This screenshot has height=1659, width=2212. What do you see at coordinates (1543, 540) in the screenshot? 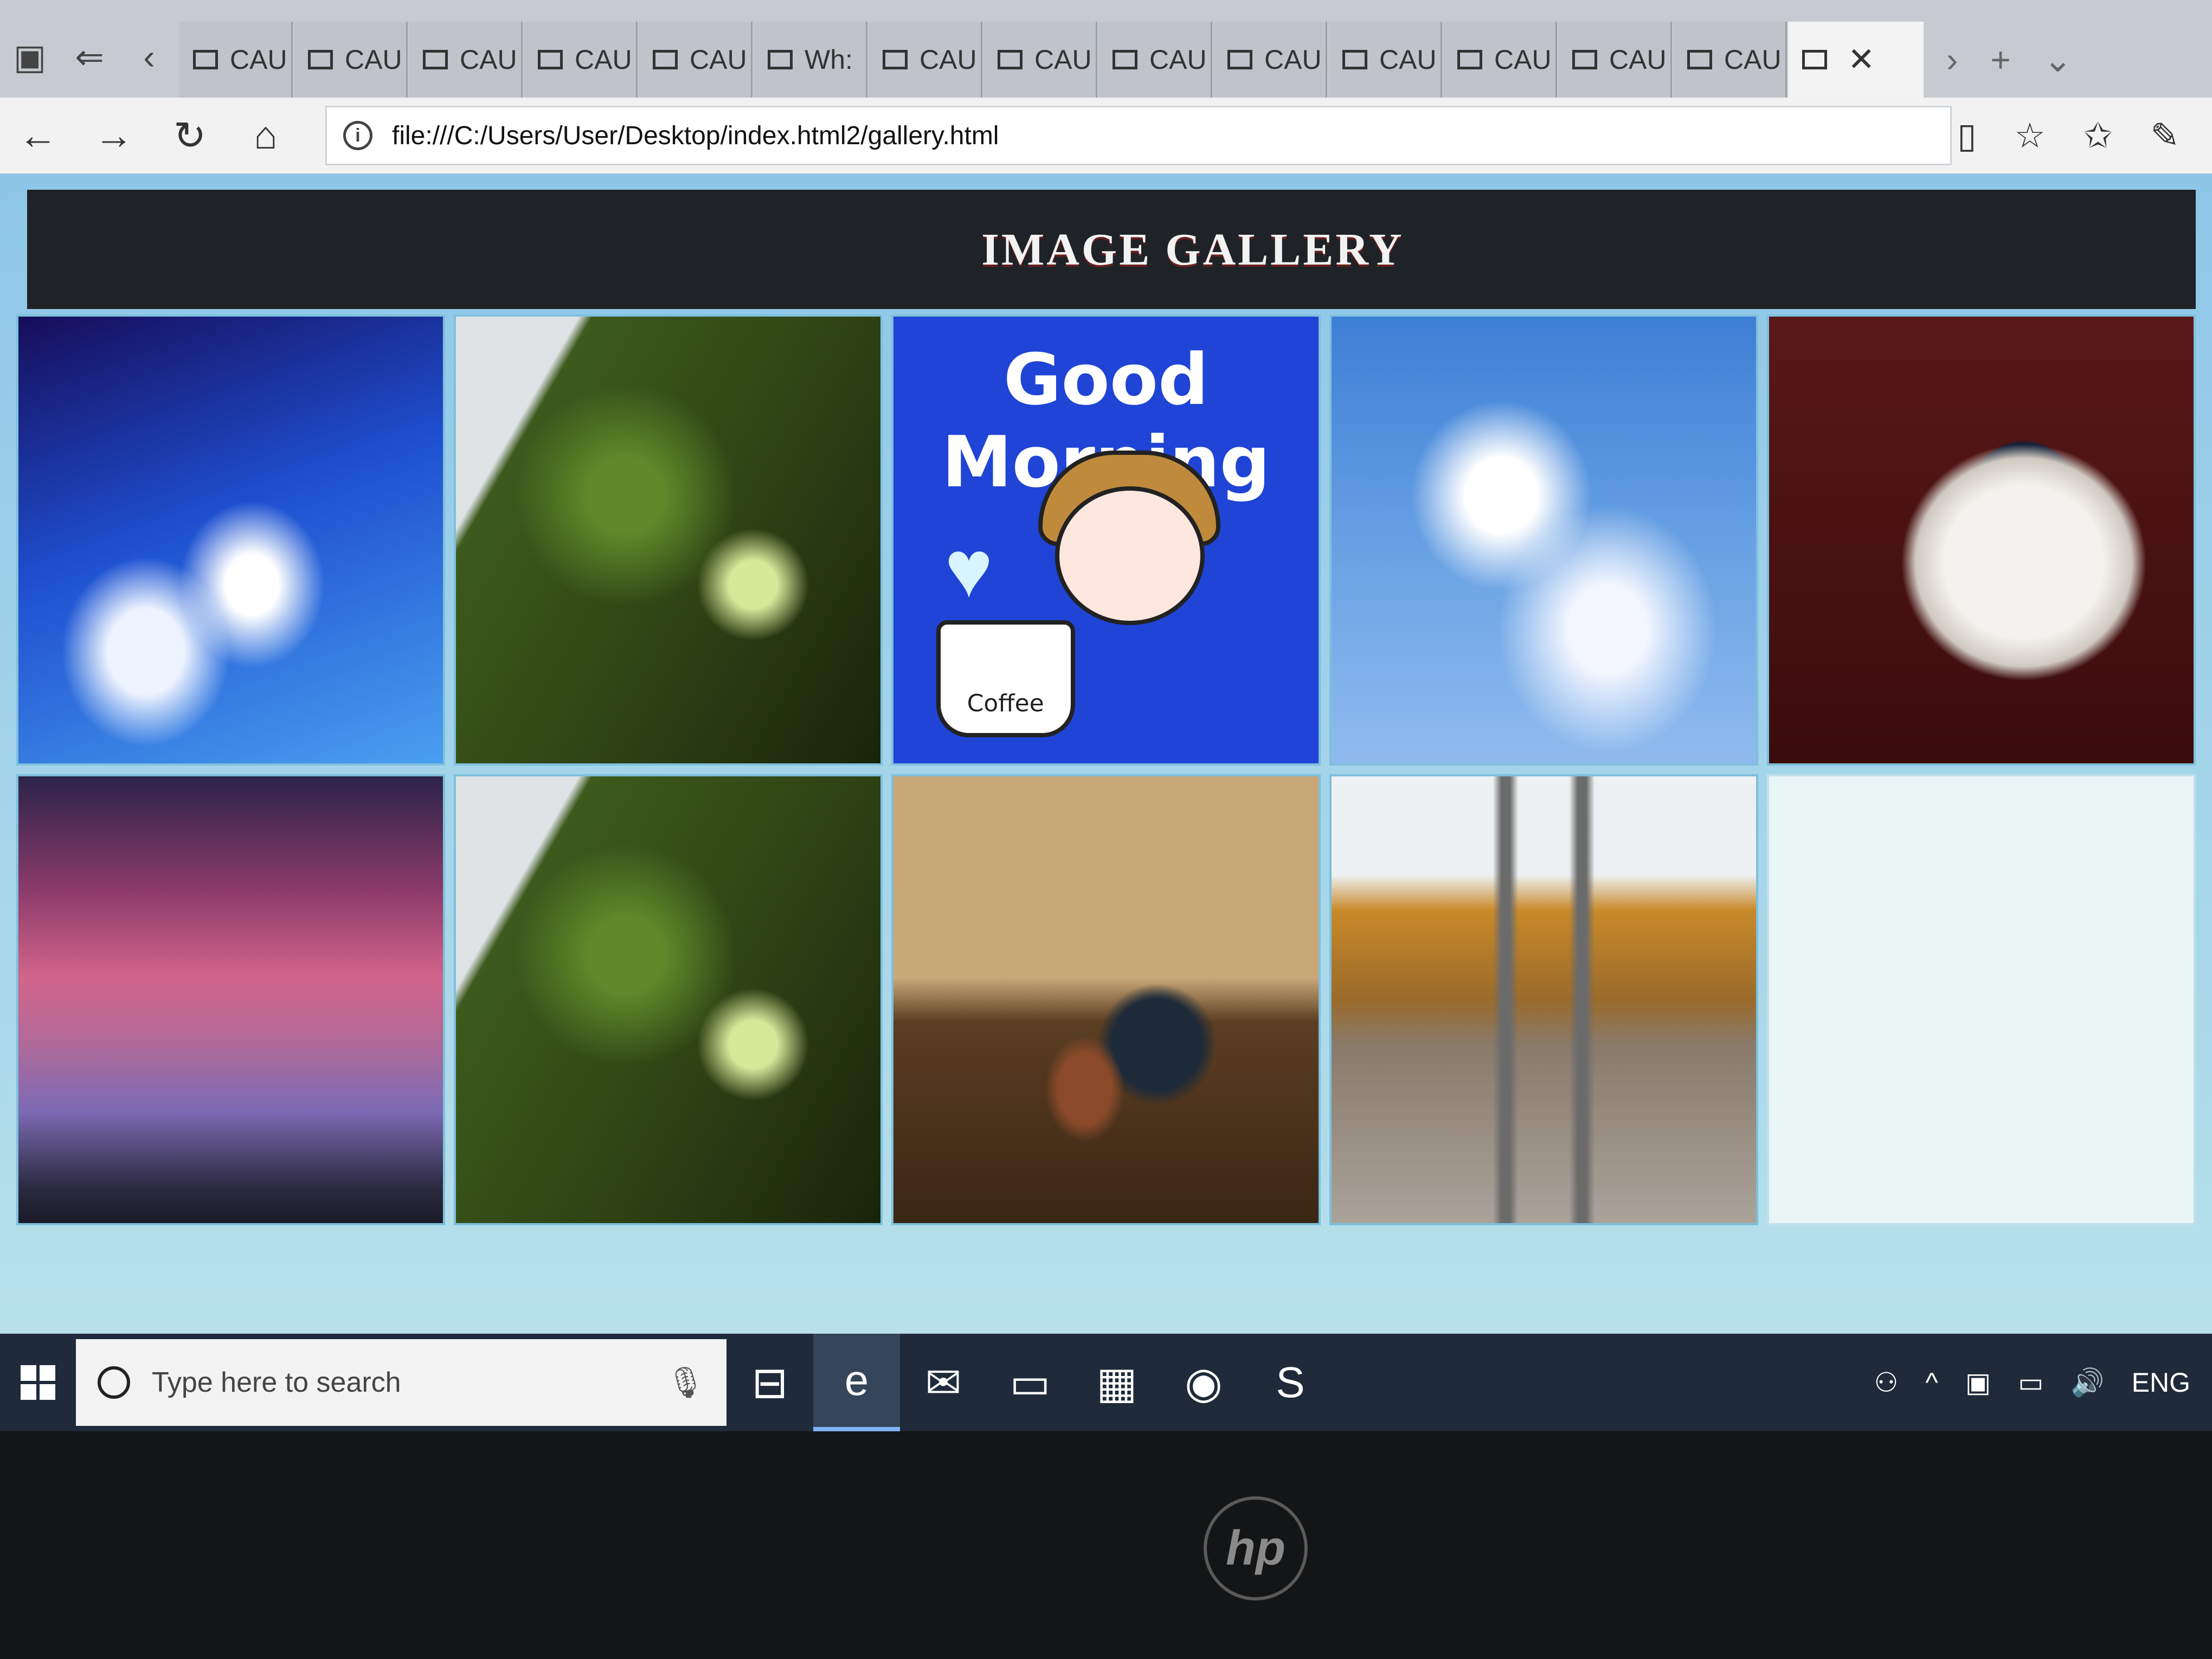
I see `clouds-photo` at bounding box center [1543, 540].